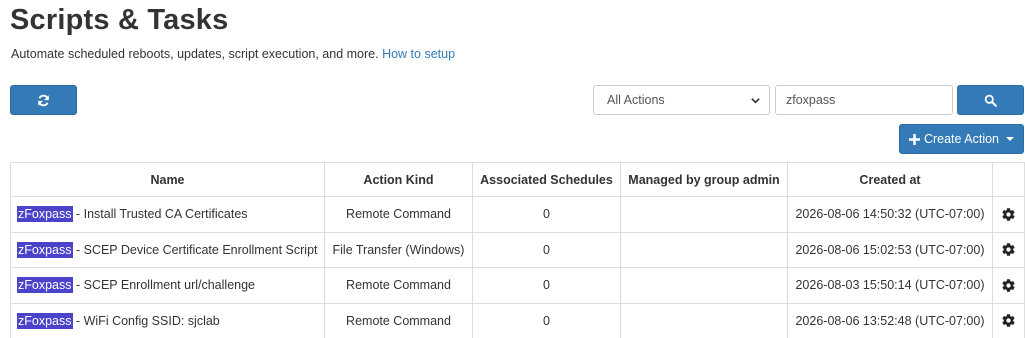 This screenshot has width=1025, height=338. I want to click on row-name-cell: zFoxpass - WiFi Config SSID: sjclab, so click(167, 320).